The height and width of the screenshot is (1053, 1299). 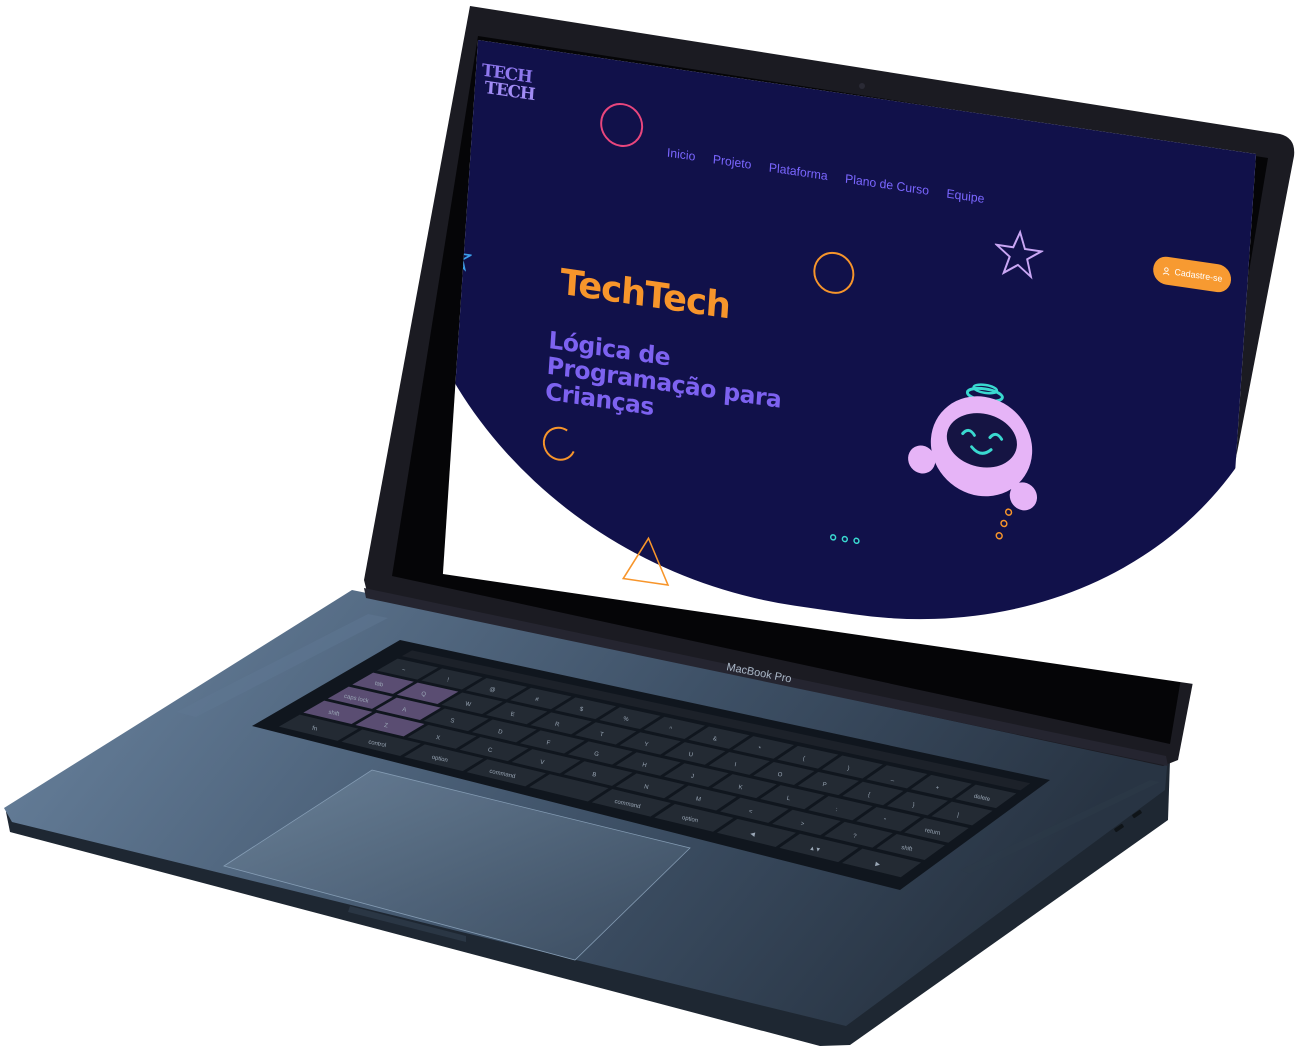 I want to click on site-logo: TECH TECH, so click(x=508, y=85).